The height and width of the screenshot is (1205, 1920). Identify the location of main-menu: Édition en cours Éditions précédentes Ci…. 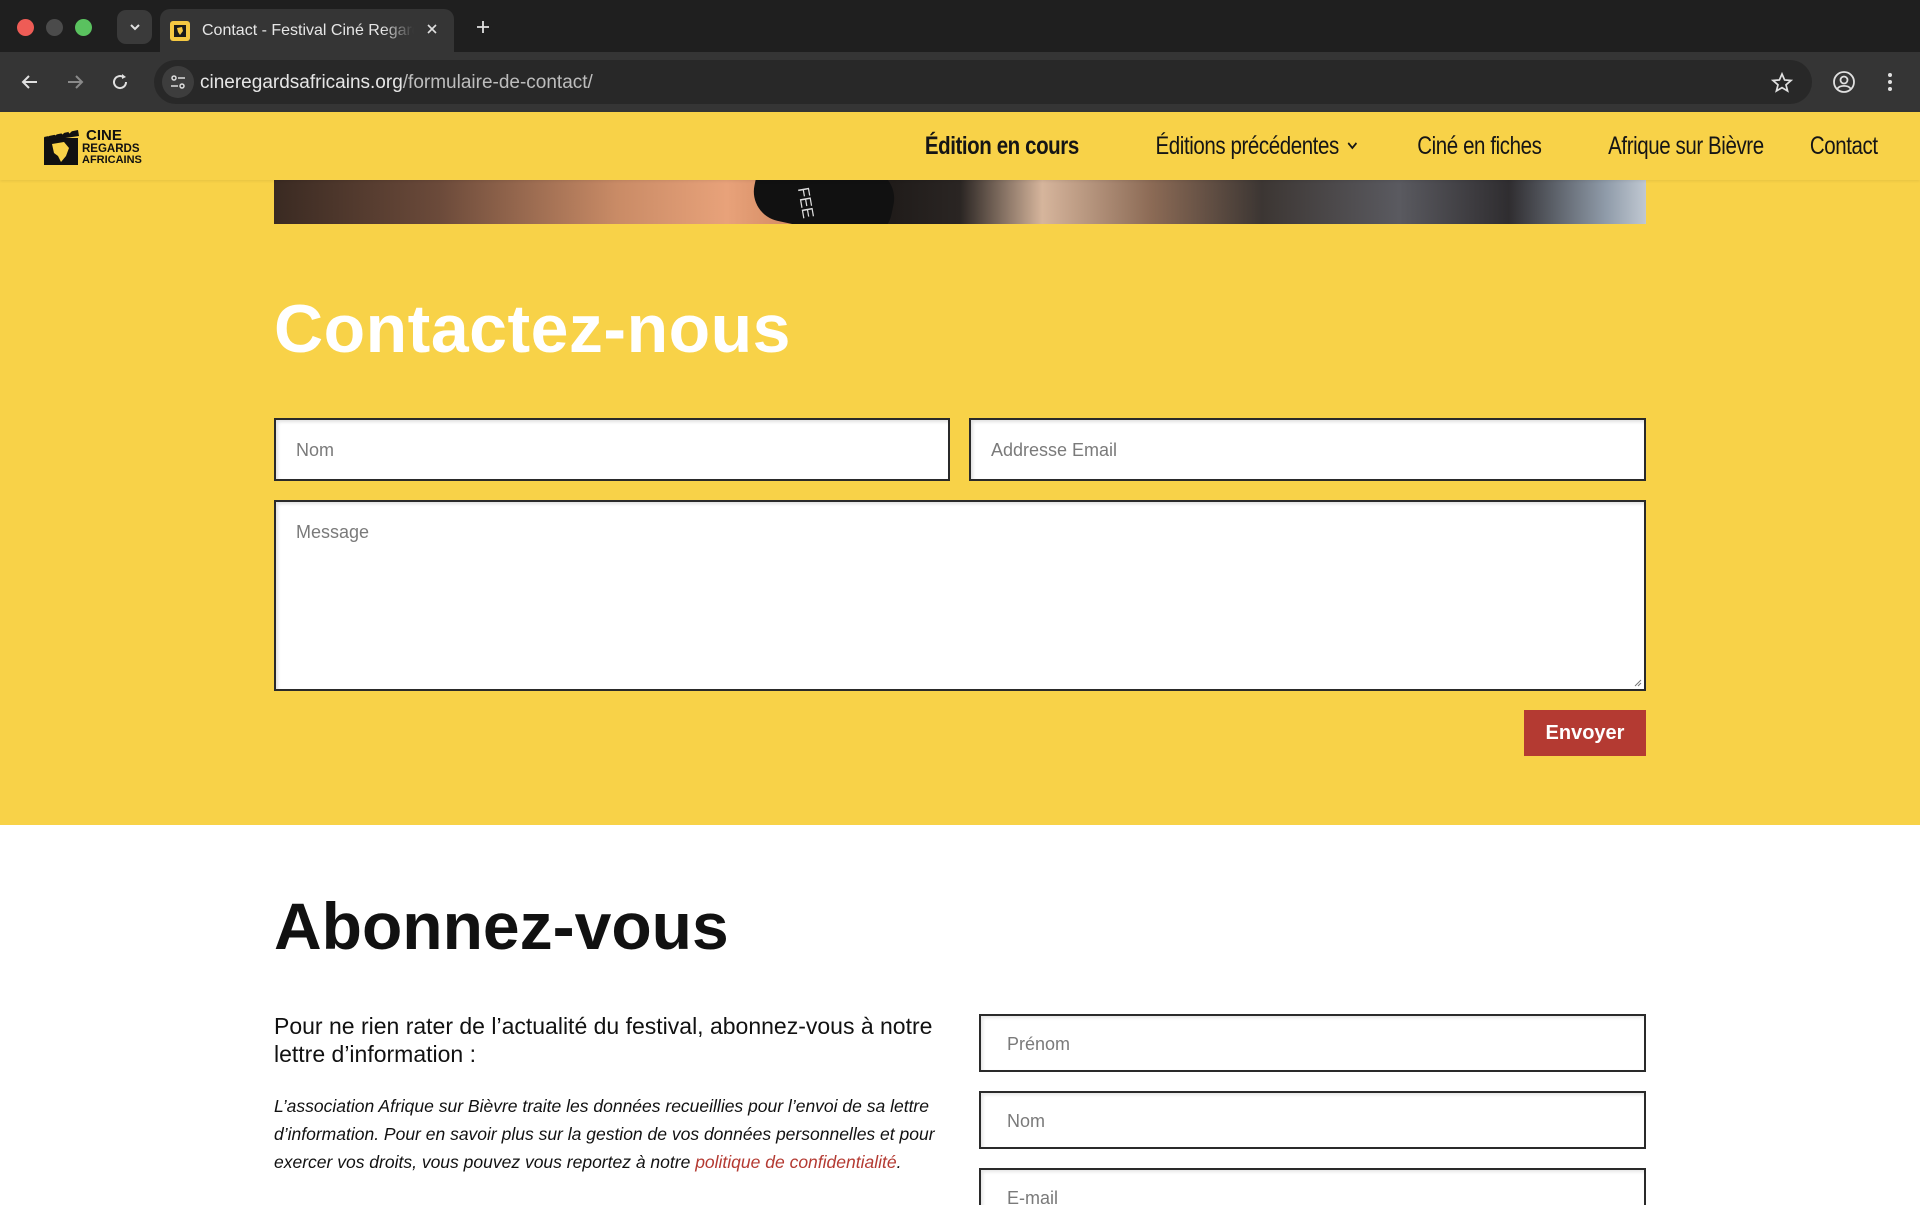
(1369, 146).